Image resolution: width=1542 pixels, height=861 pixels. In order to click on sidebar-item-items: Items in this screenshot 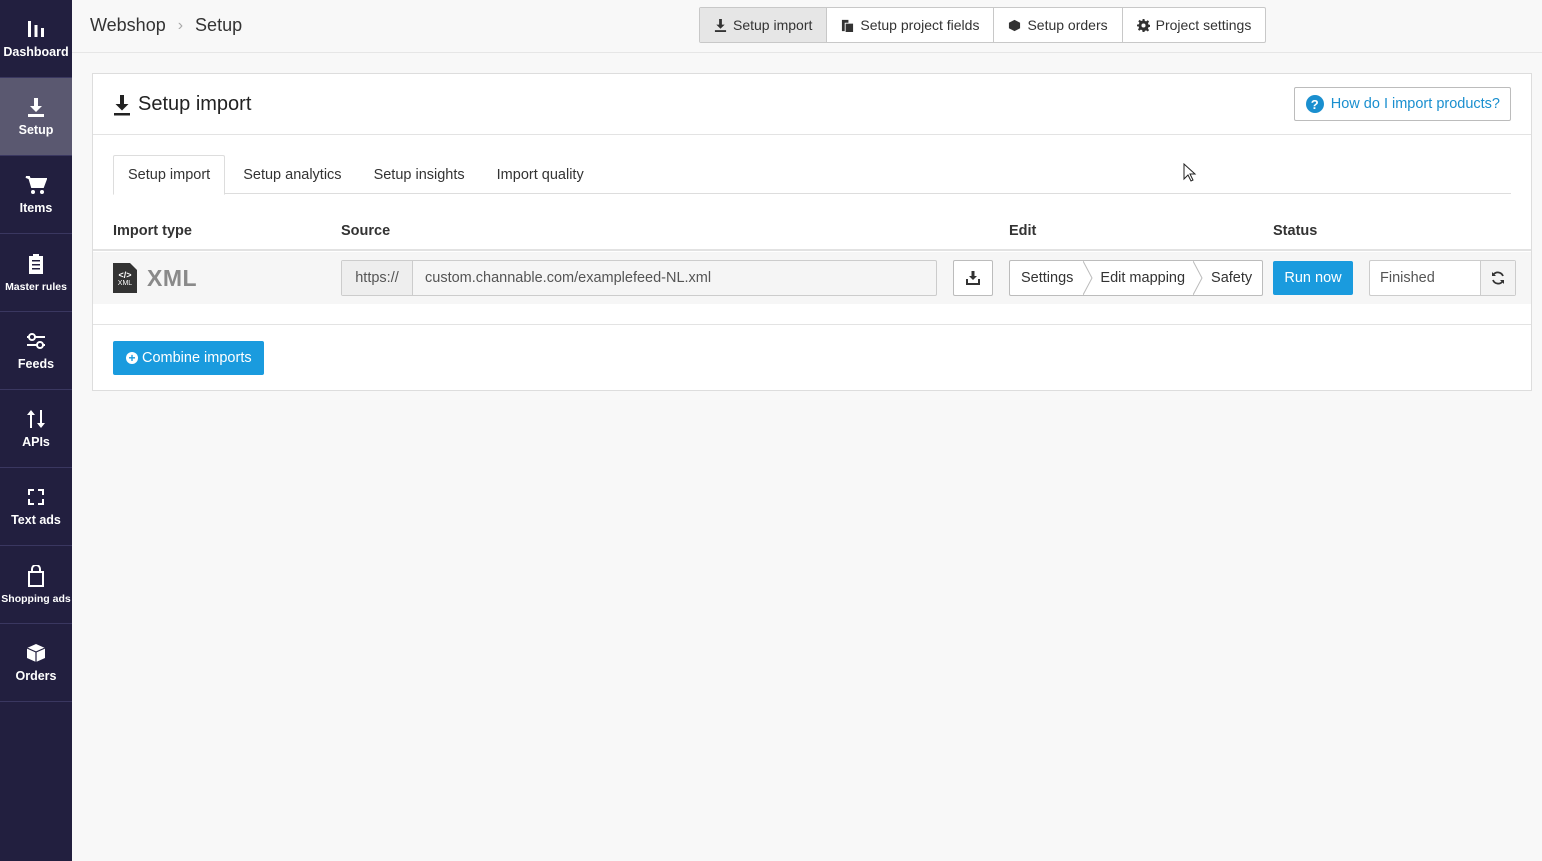, I will do `click(36, 195)`.